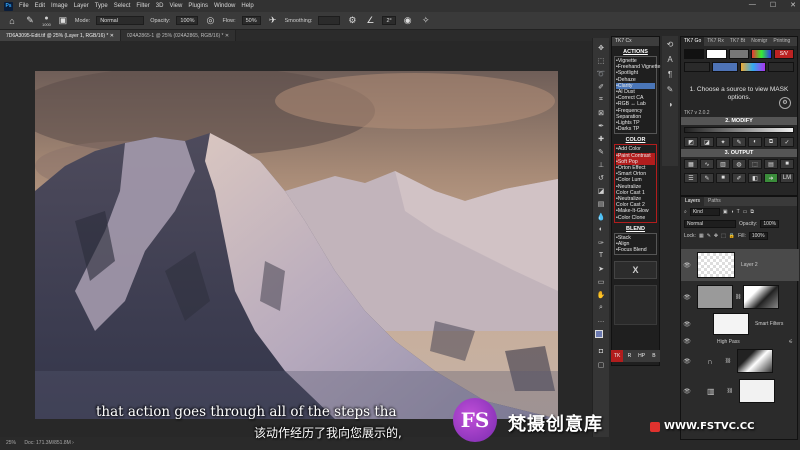 This screenshot has height=450, width=800. Describe the element at coordinates (210, 21) in the screenshot. I see `pressure-opacity-icon: ◎` at that location.